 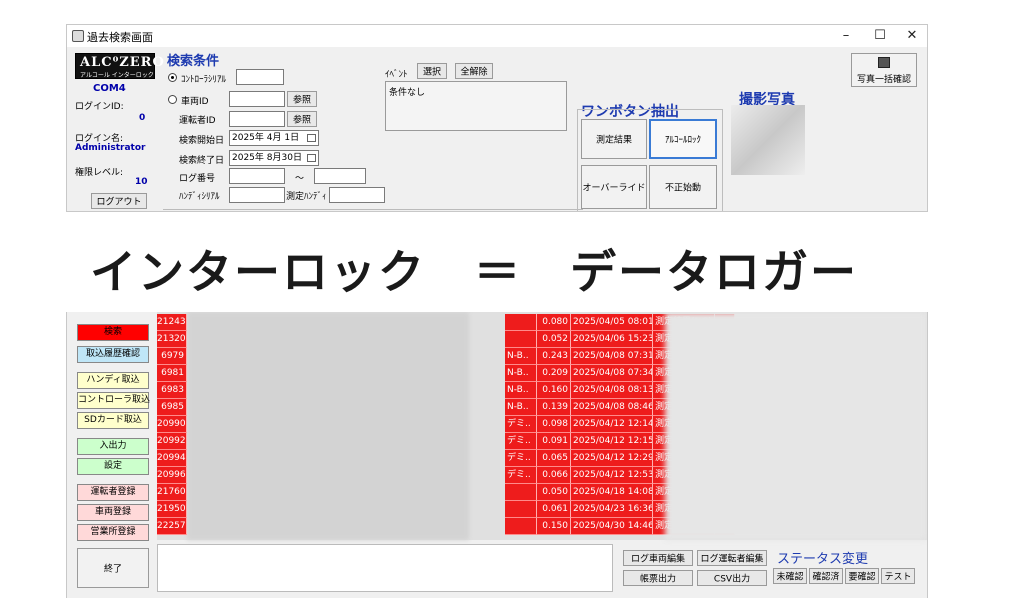 What do you see at coordinates (447, 509) in the screenshot?
I see `table-row: 219500.0612025/04/23 16:36:08測定結果(NG)⇒` at bounding box center [447, 509].